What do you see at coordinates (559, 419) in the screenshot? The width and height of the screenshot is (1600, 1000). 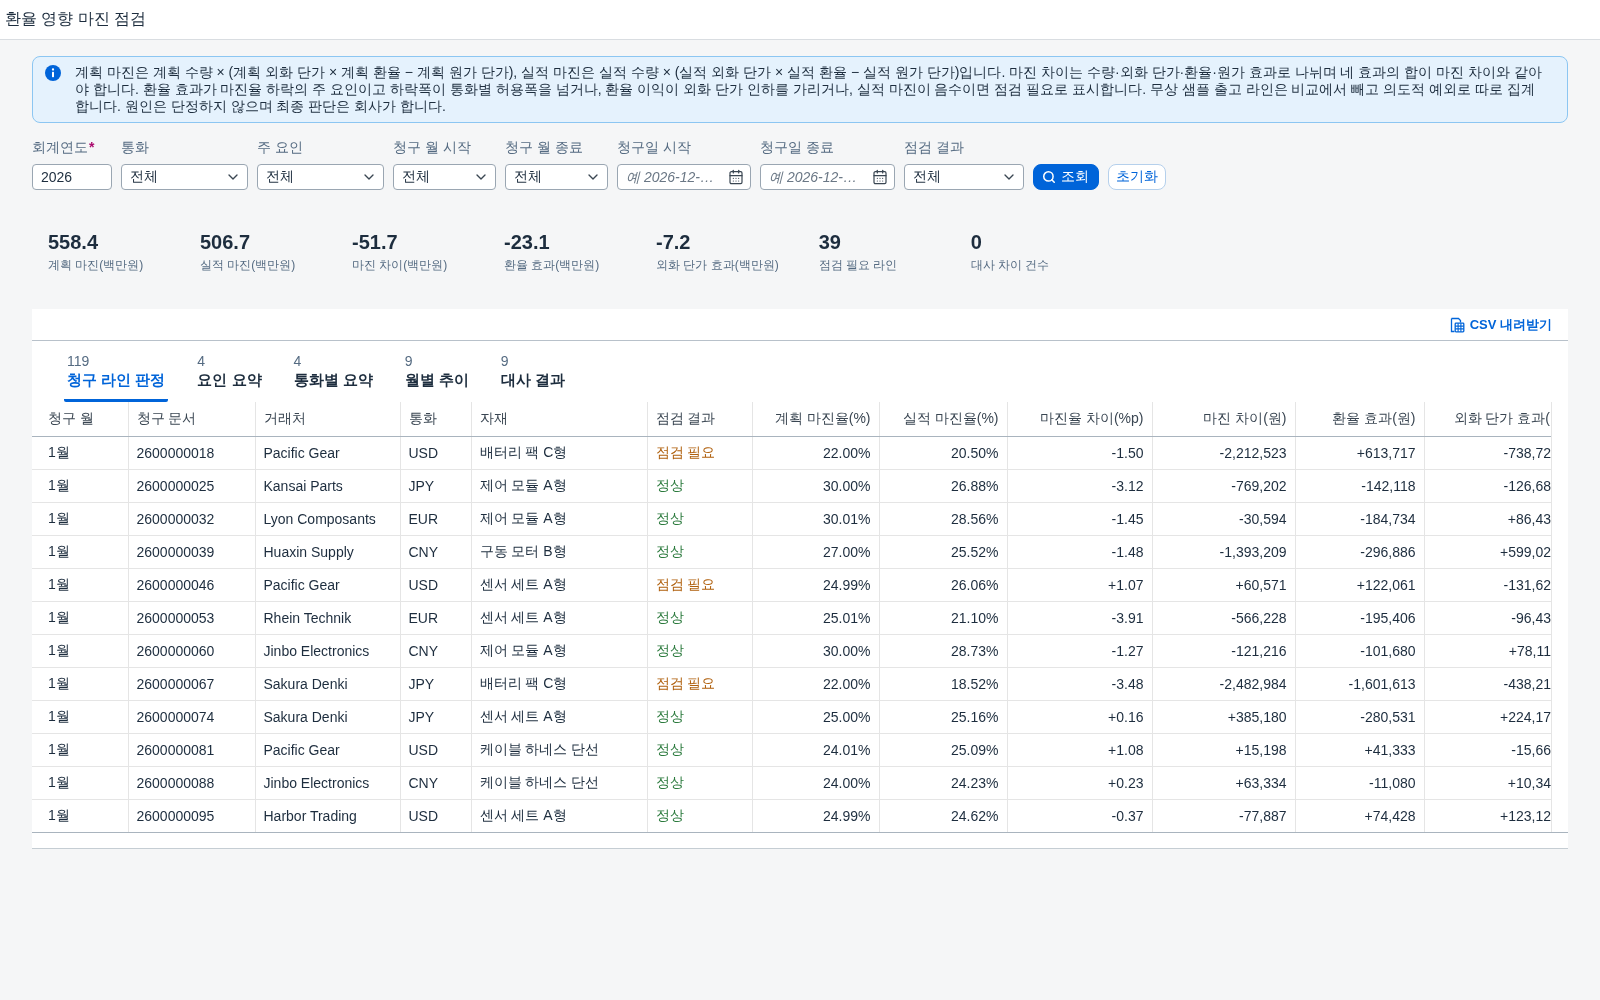 I see `column-header: 자재` at bounding box center [559, 419].